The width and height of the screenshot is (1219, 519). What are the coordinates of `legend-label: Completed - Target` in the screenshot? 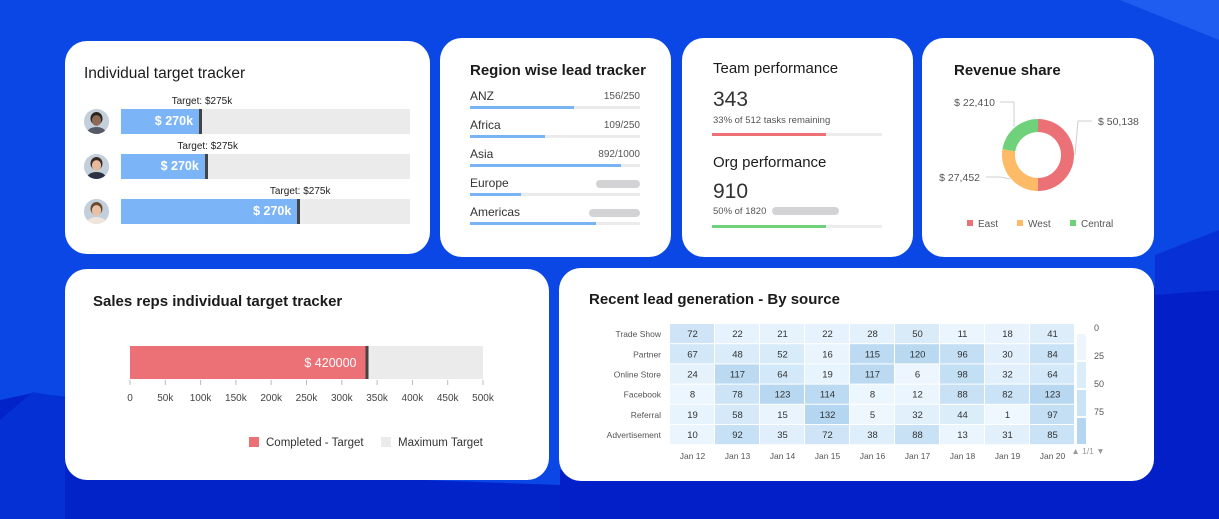 It's located at (315, 443).